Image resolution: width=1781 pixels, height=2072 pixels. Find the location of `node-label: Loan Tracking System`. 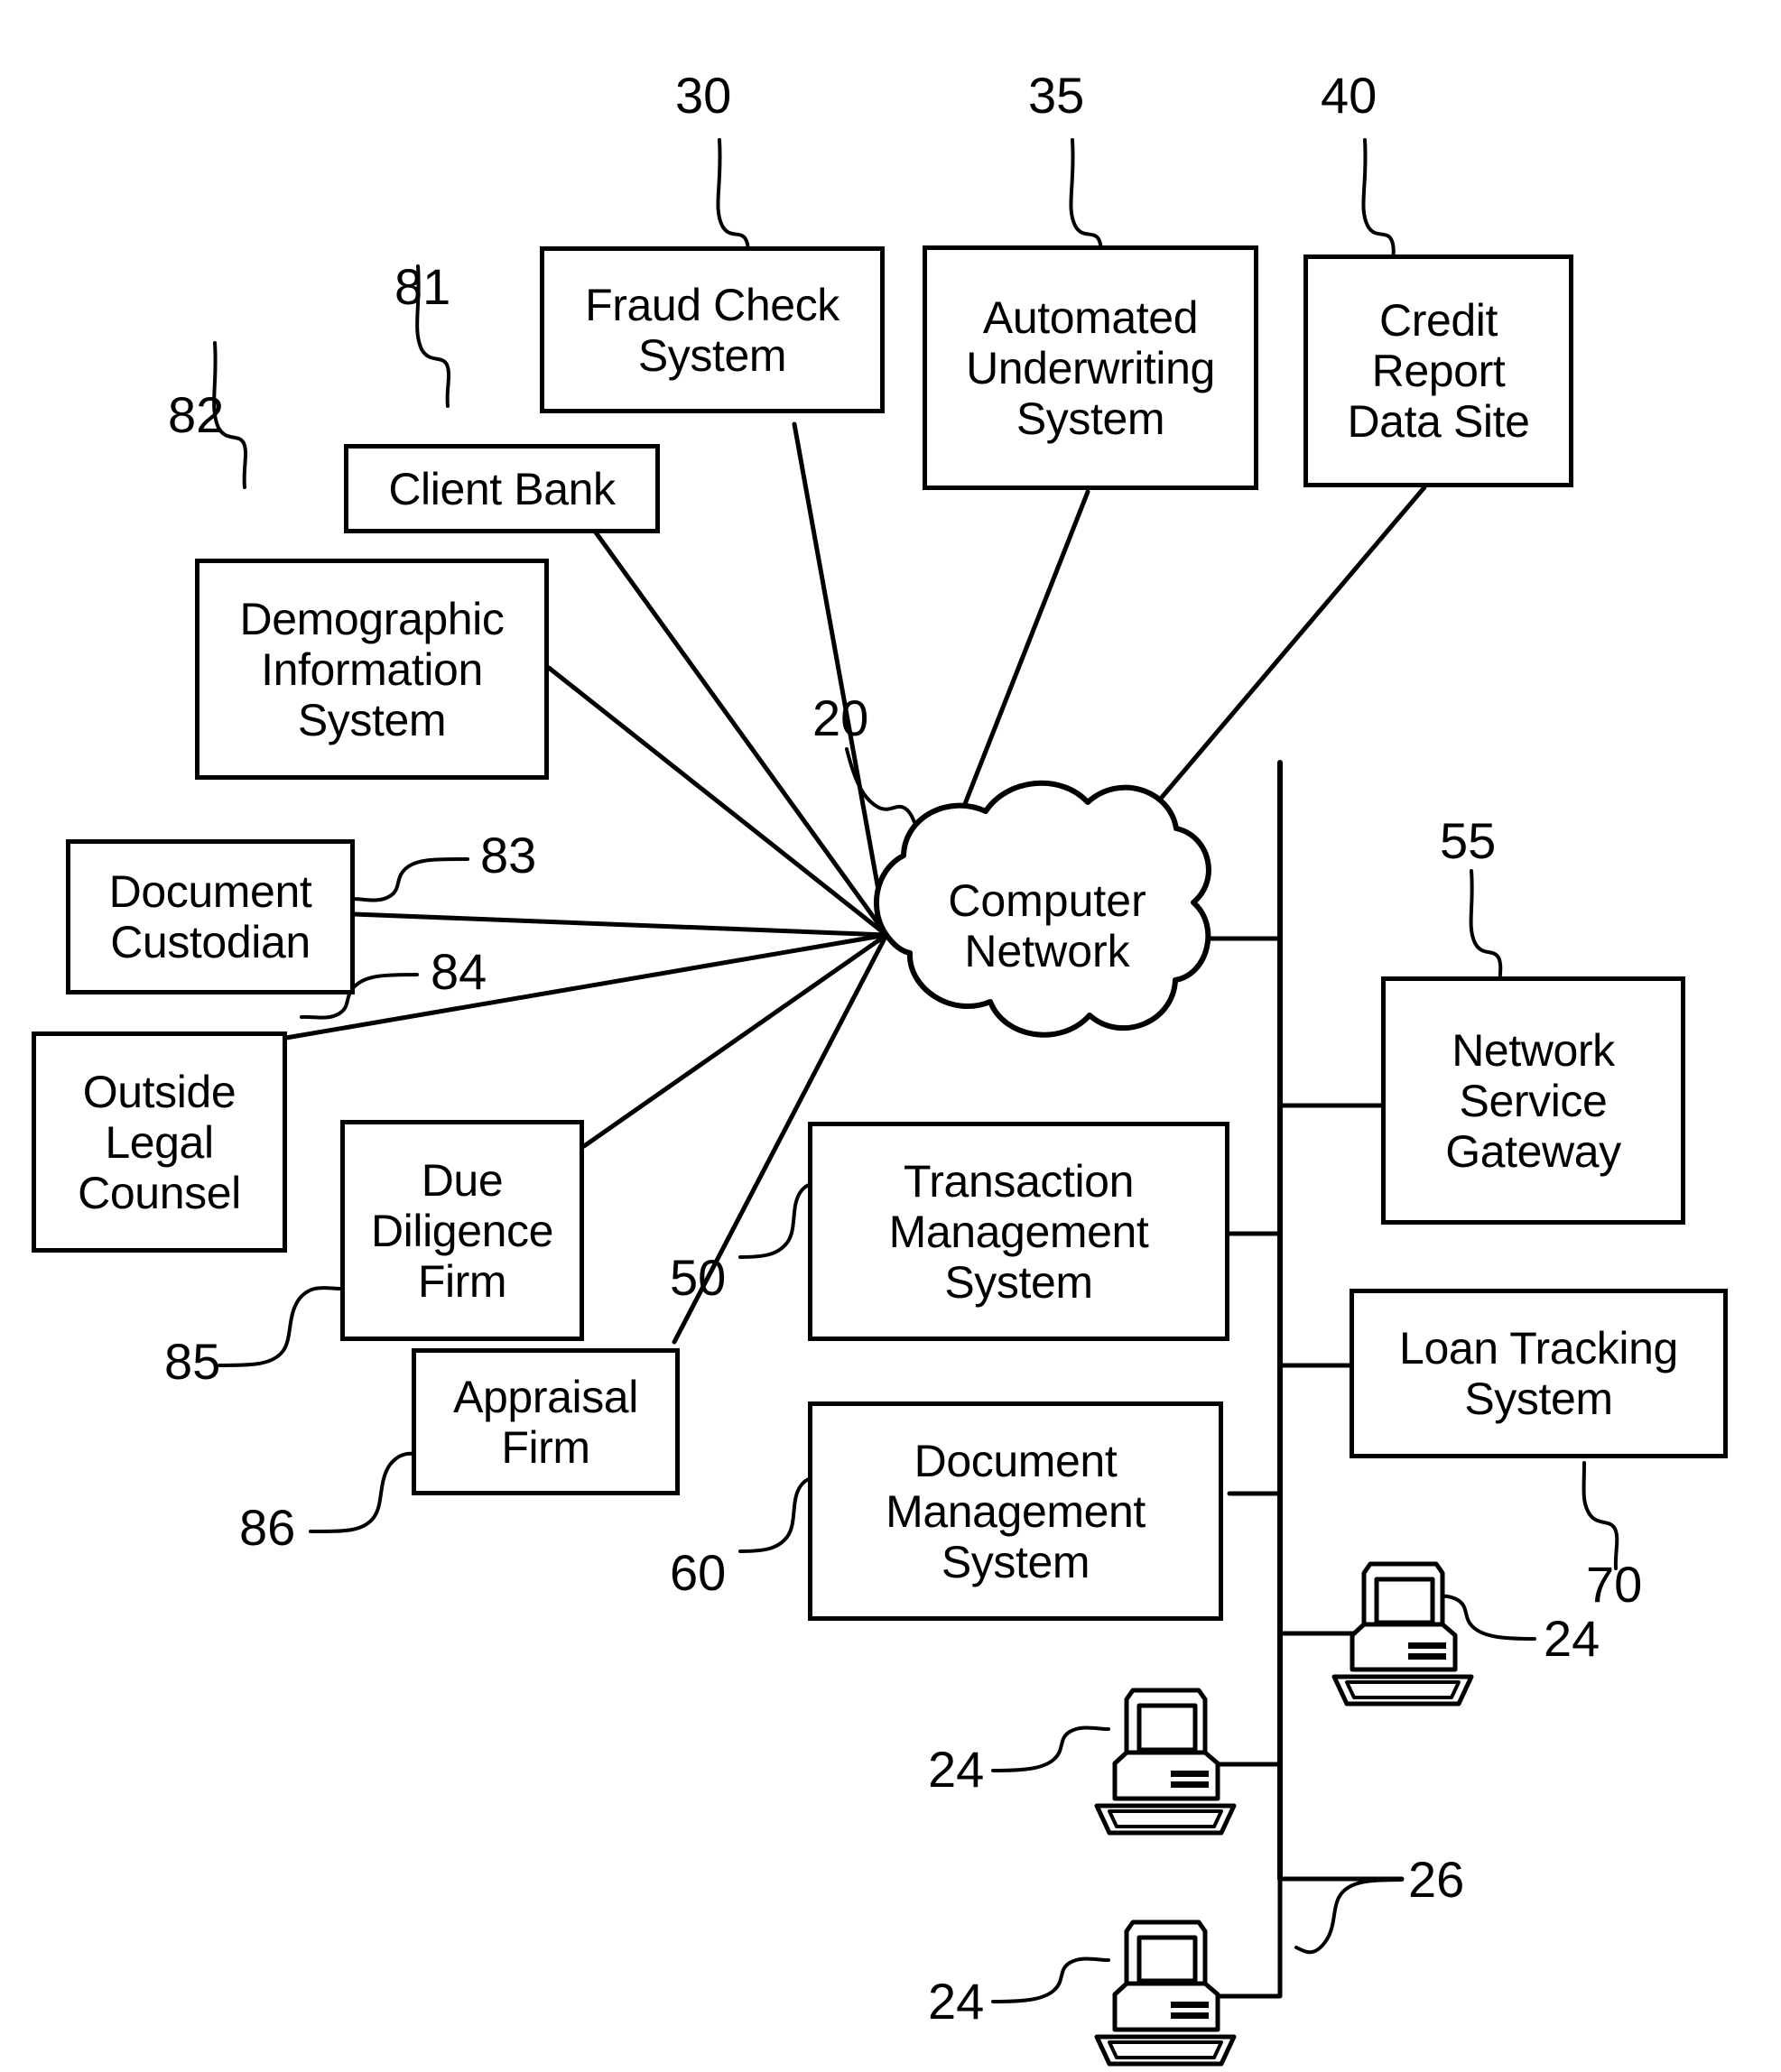

node-label: Loan Tracking System is located at coordinates (1538, 1373).